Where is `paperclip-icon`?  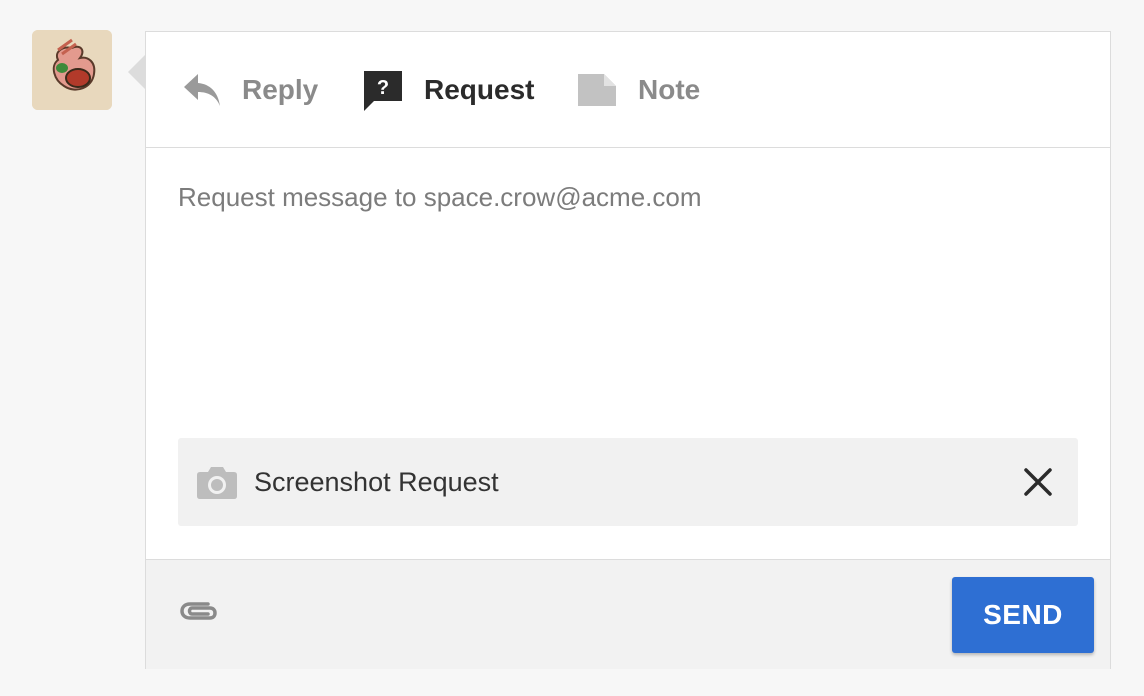
paperclip-icon is located at coordinates (199, 613).